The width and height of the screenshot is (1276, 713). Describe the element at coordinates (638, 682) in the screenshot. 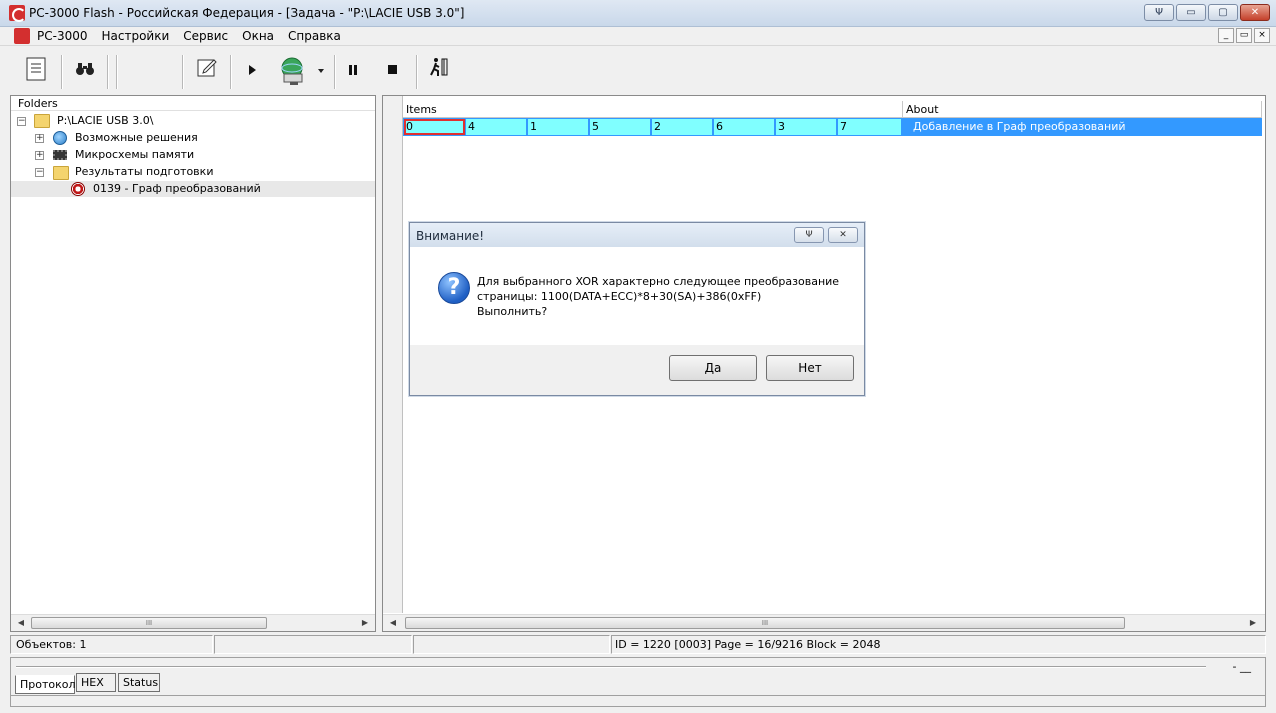

I see `log-panel: - __ Протокол HEX Status` at that location.